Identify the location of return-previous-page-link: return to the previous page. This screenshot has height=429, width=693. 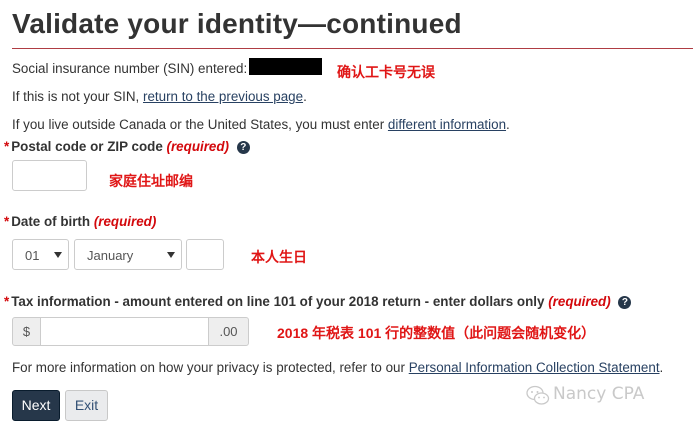
(223, 96).